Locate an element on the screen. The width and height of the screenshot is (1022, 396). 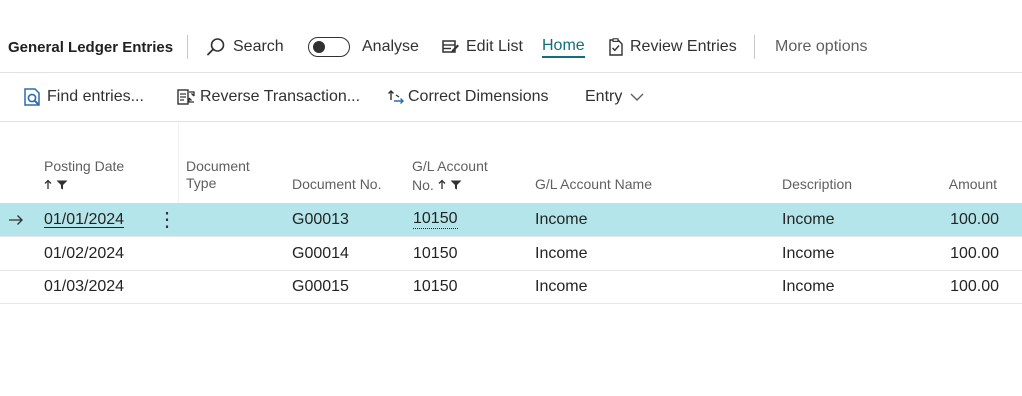
column-header-posting-date: Posting Date is located at coordinates (84, 176).